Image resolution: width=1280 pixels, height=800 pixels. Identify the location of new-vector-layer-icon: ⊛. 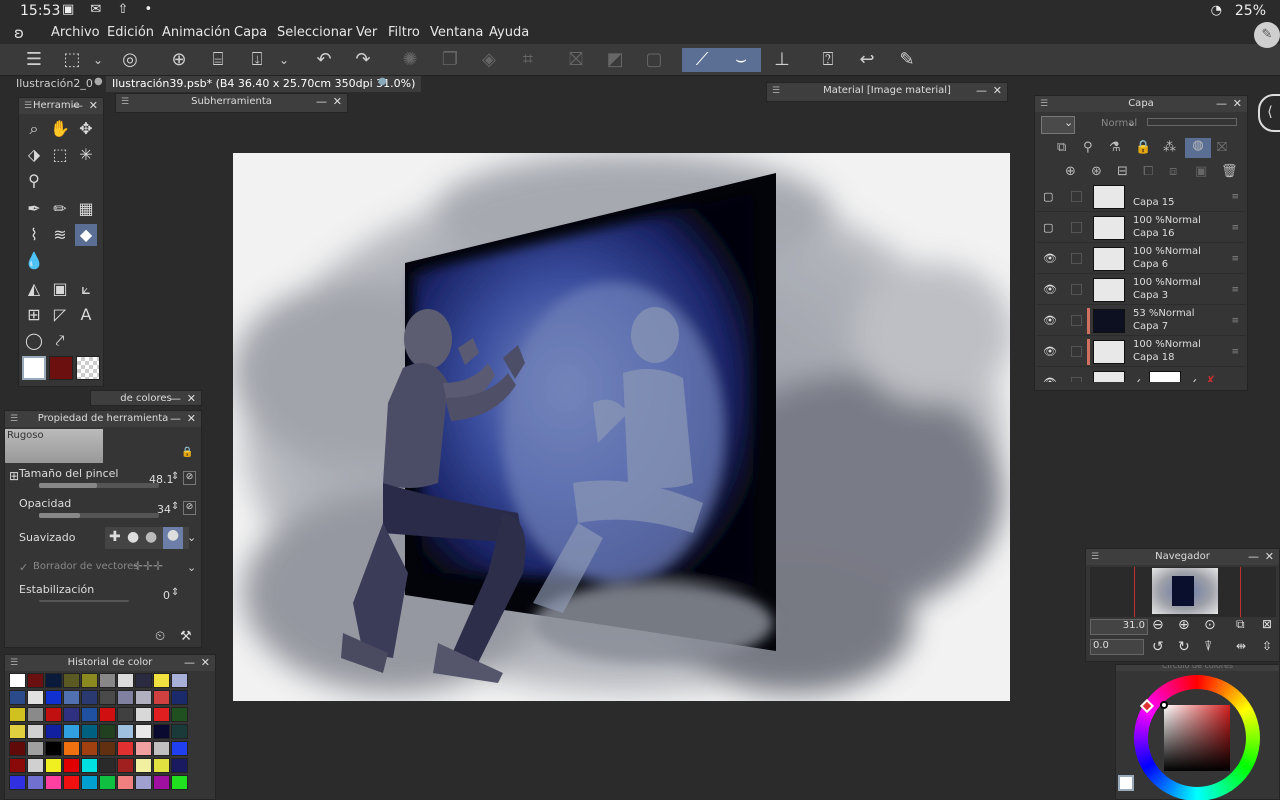
(1096, 171).